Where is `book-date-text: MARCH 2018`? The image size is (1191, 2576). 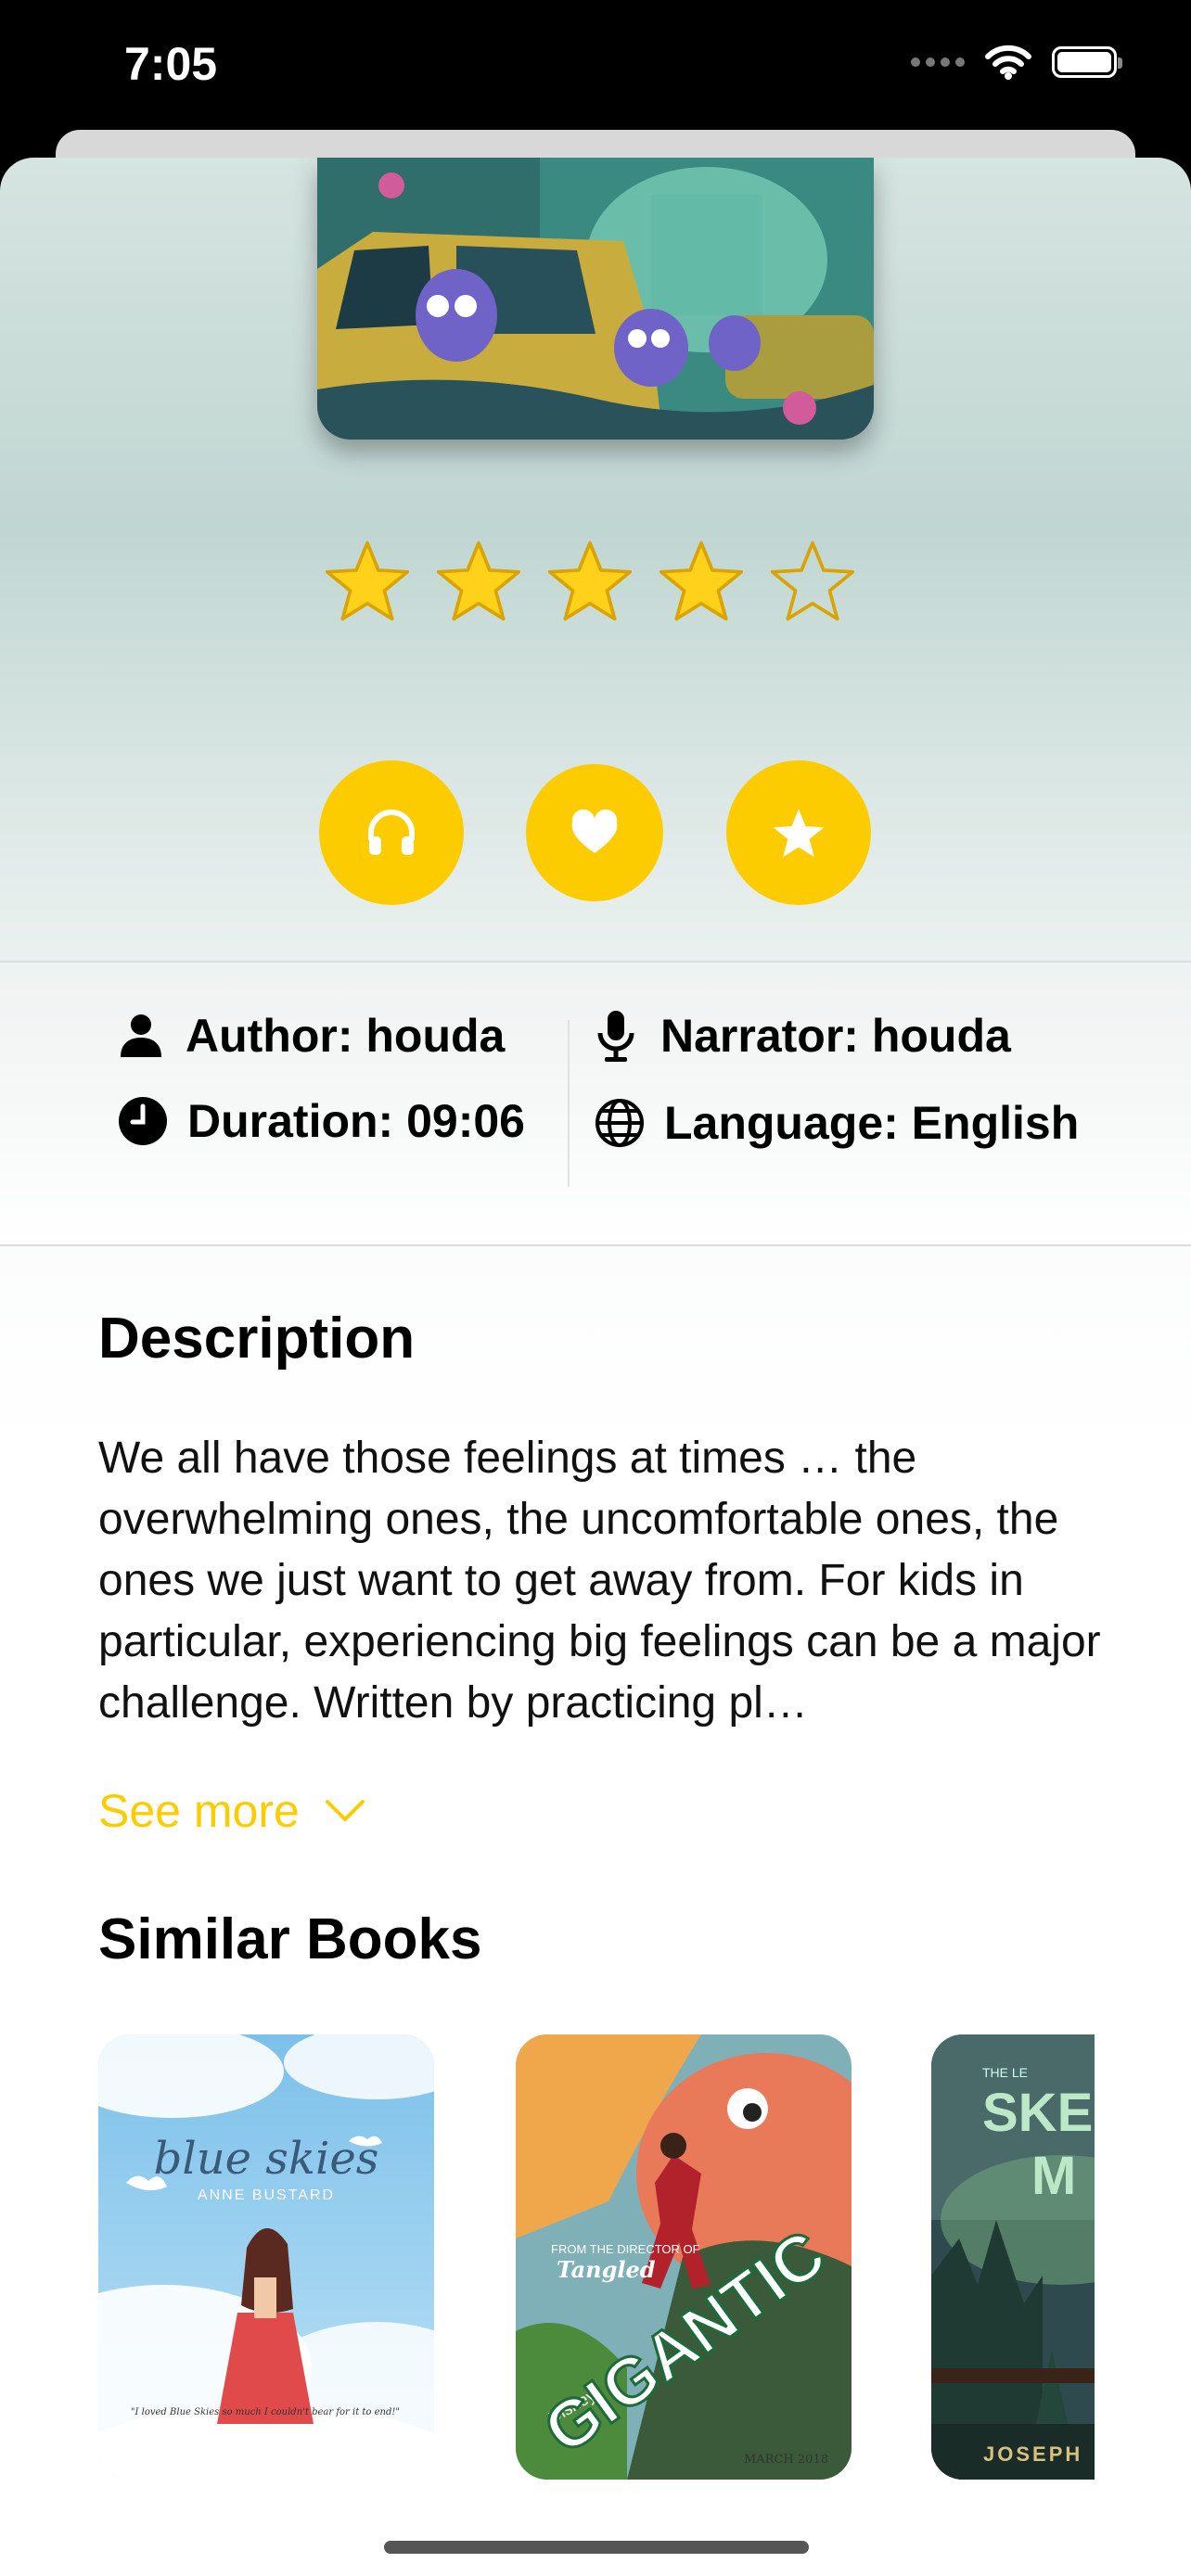
book-date-text: MARCH 2018 is located at coordinates (786, 2460).